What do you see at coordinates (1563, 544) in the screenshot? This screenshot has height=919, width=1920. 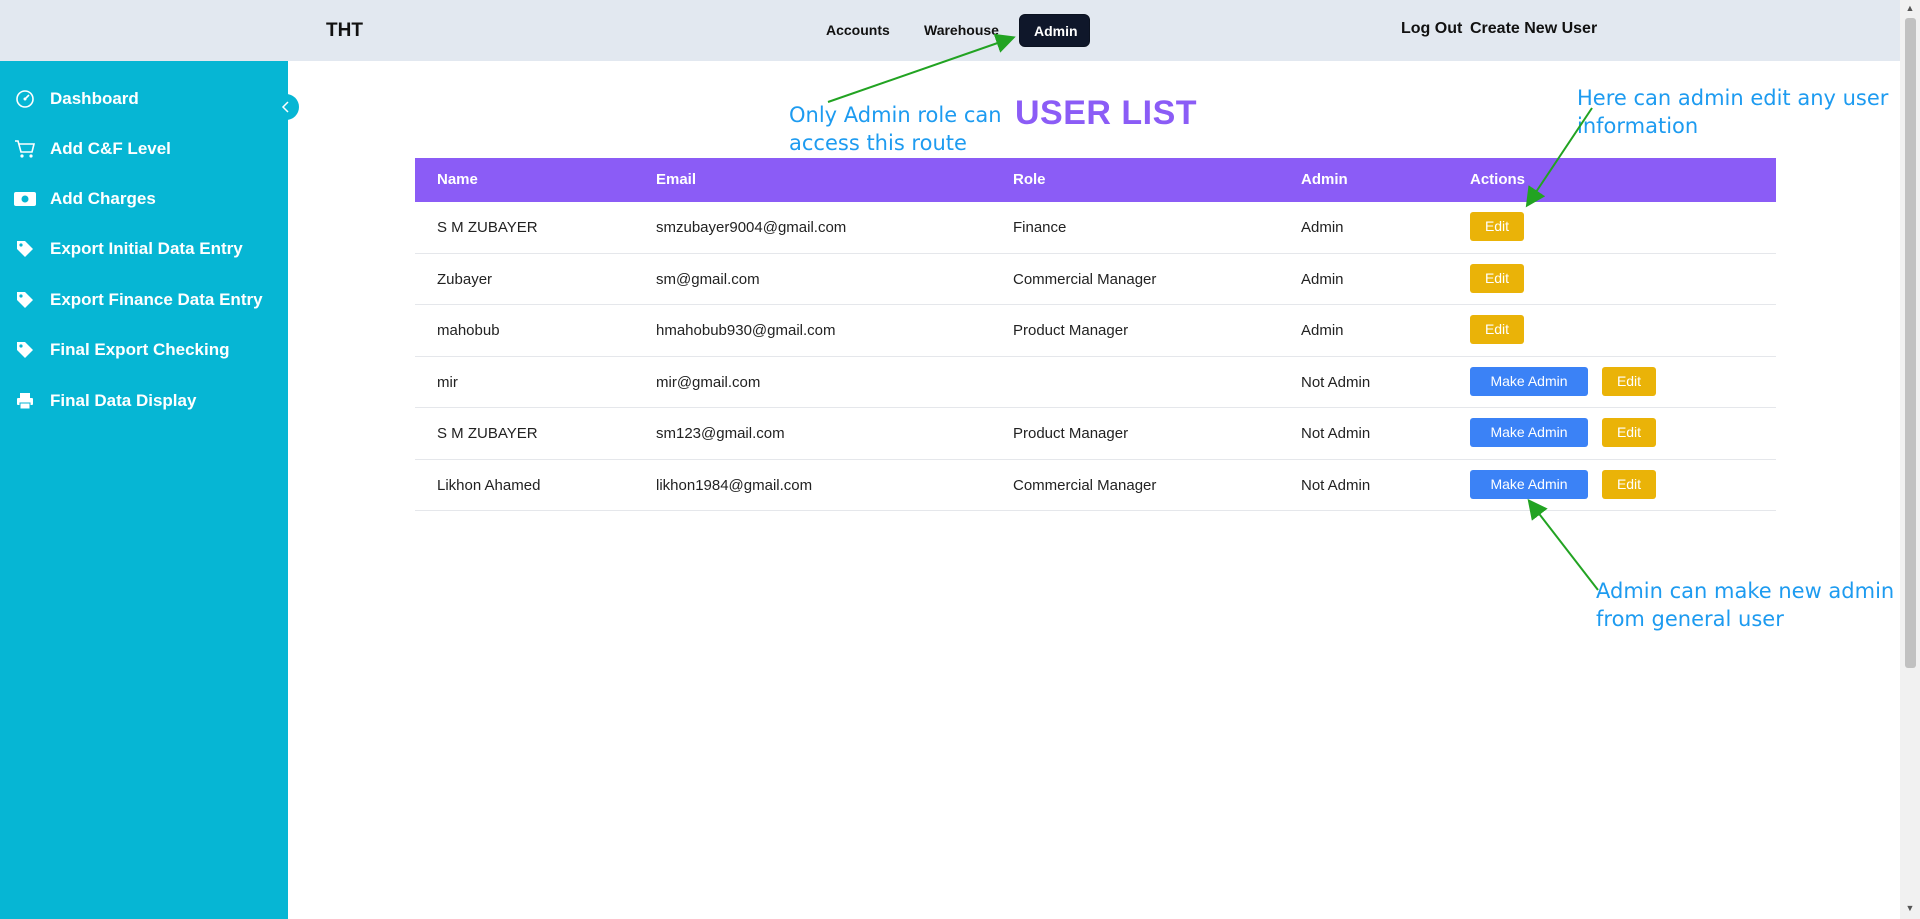 I see `arrow-to-make-admin-button` at bounding box center [1563, 544].